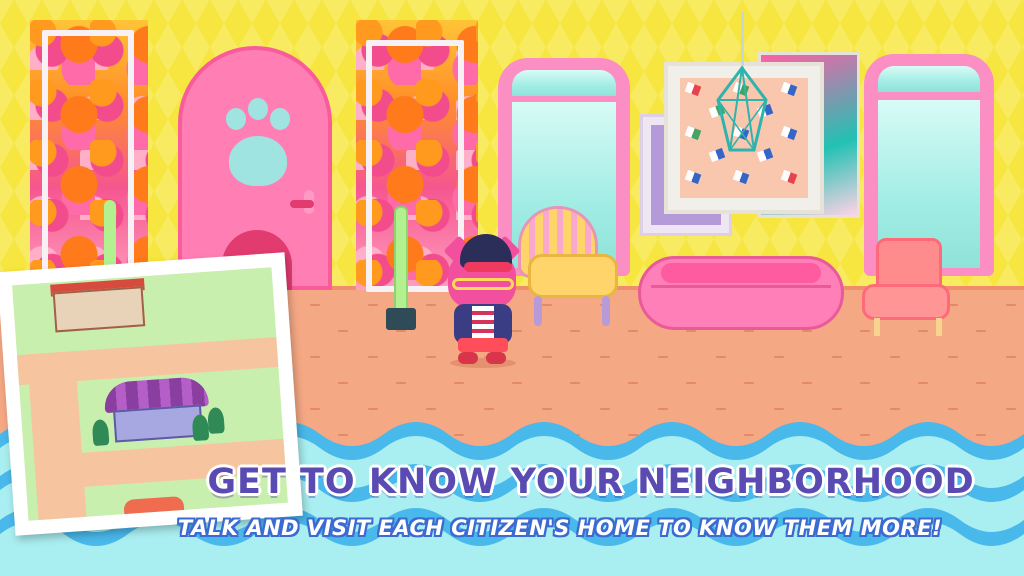 The height and width of the screenshot is (576, 1024). I want to click on armchair-seat, so click(573, 276).